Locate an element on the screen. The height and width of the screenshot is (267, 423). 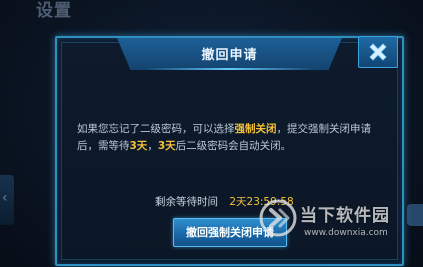
chevron-left-icon: ‹ is located at coordinates (5, 198).